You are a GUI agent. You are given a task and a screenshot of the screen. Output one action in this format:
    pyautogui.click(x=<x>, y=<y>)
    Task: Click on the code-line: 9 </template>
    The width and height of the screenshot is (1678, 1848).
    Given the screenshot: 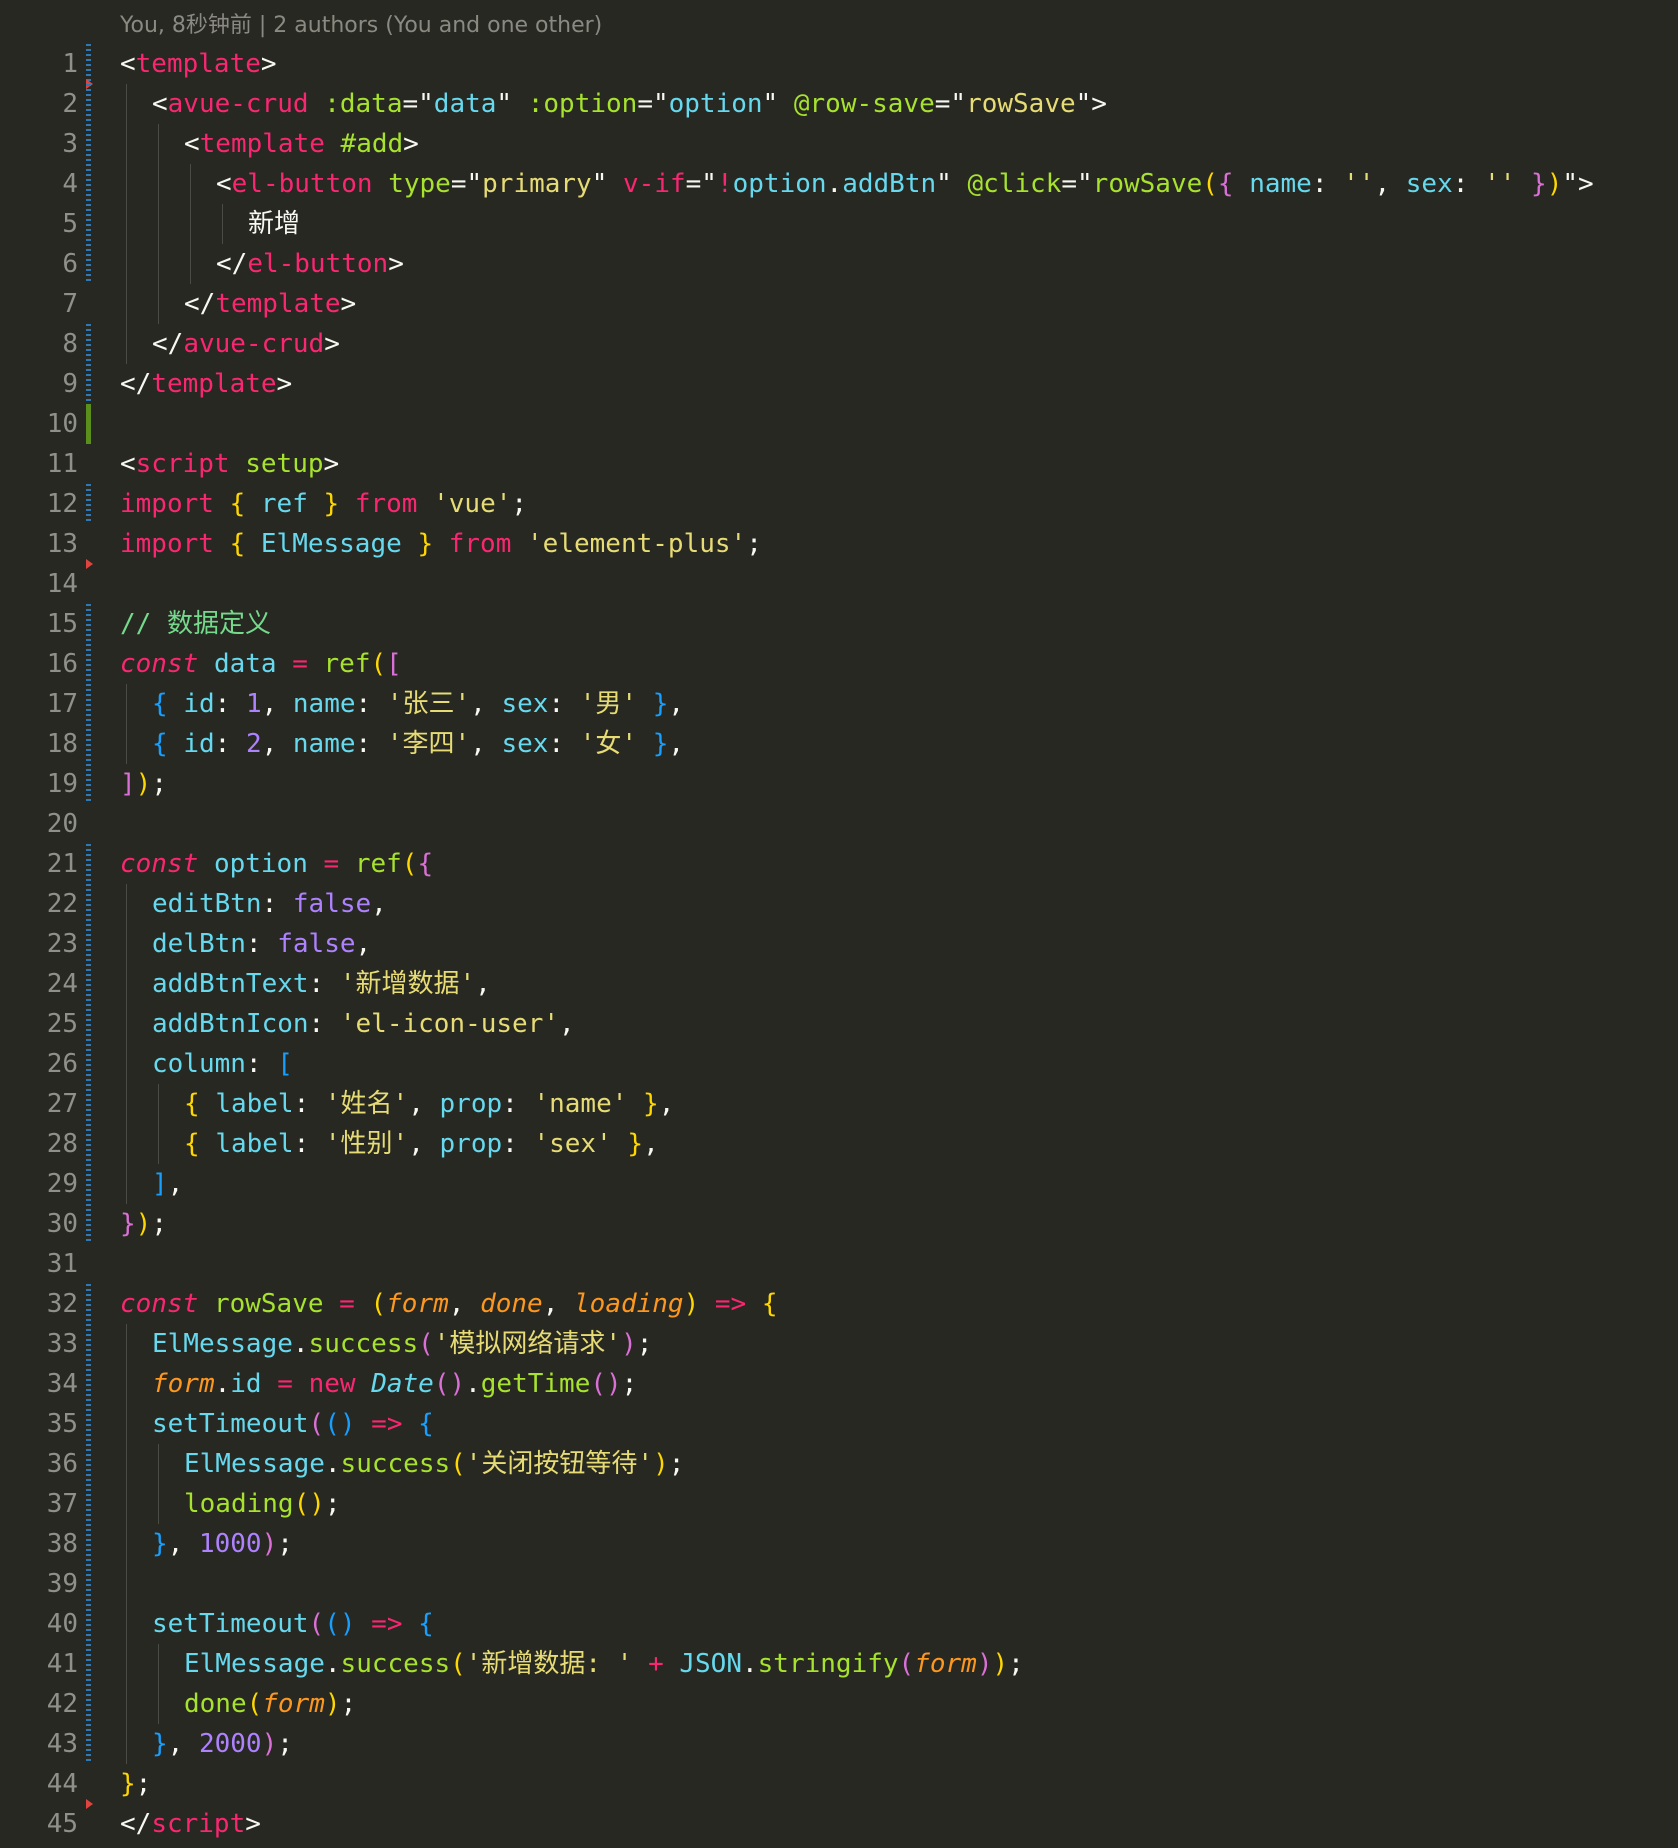 What is the action you would take?
    pyautogui.click(x=839, y=384)
    